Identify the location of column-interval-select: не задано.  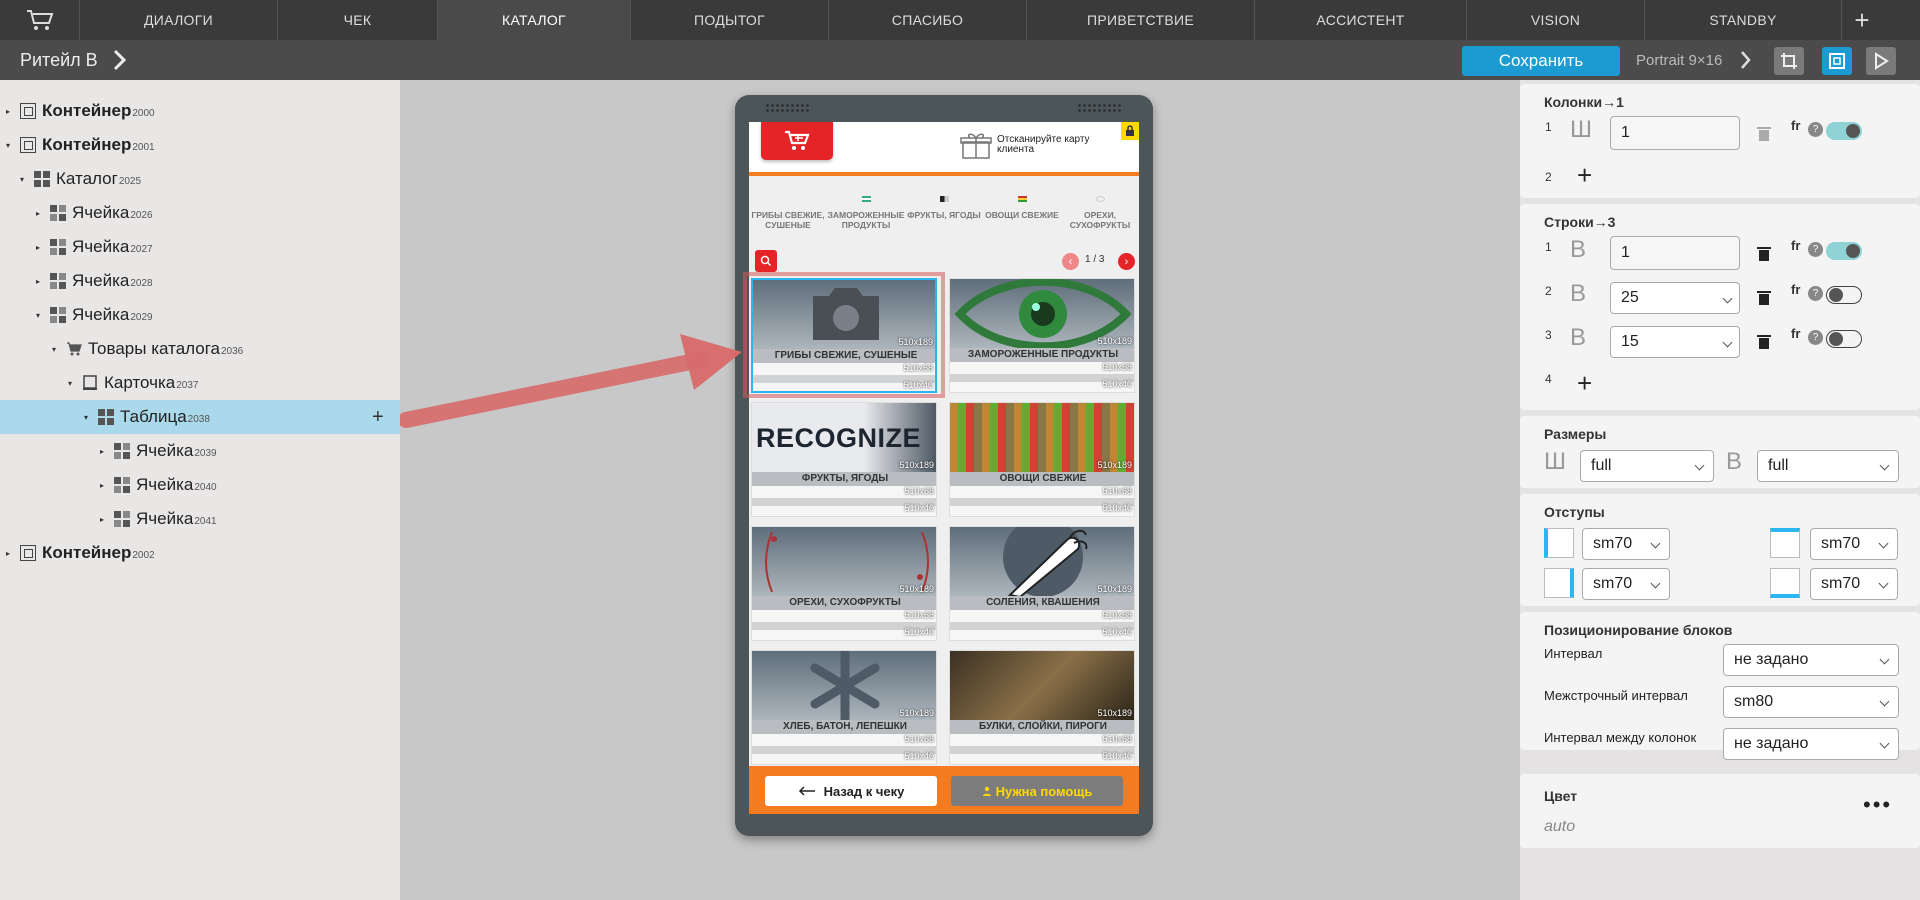
(1811, 744).